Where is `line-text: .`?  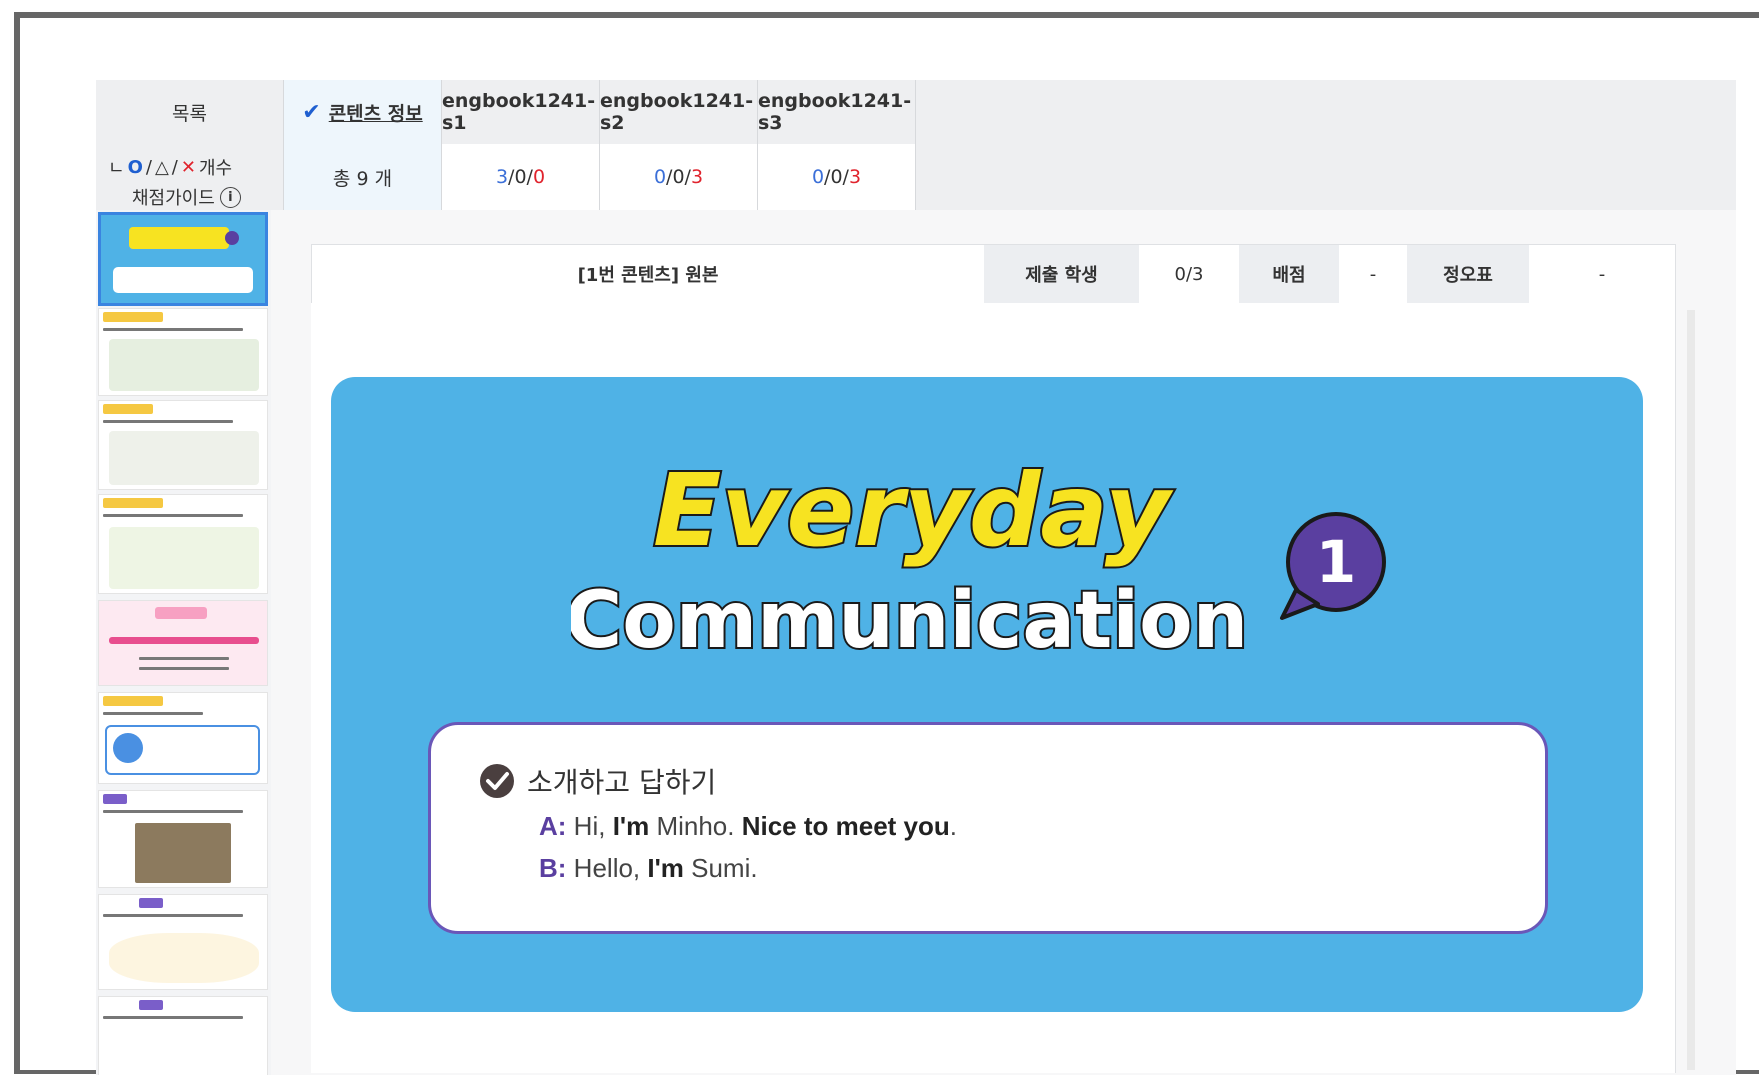
line-text: . is located at coordinates (953, 826).